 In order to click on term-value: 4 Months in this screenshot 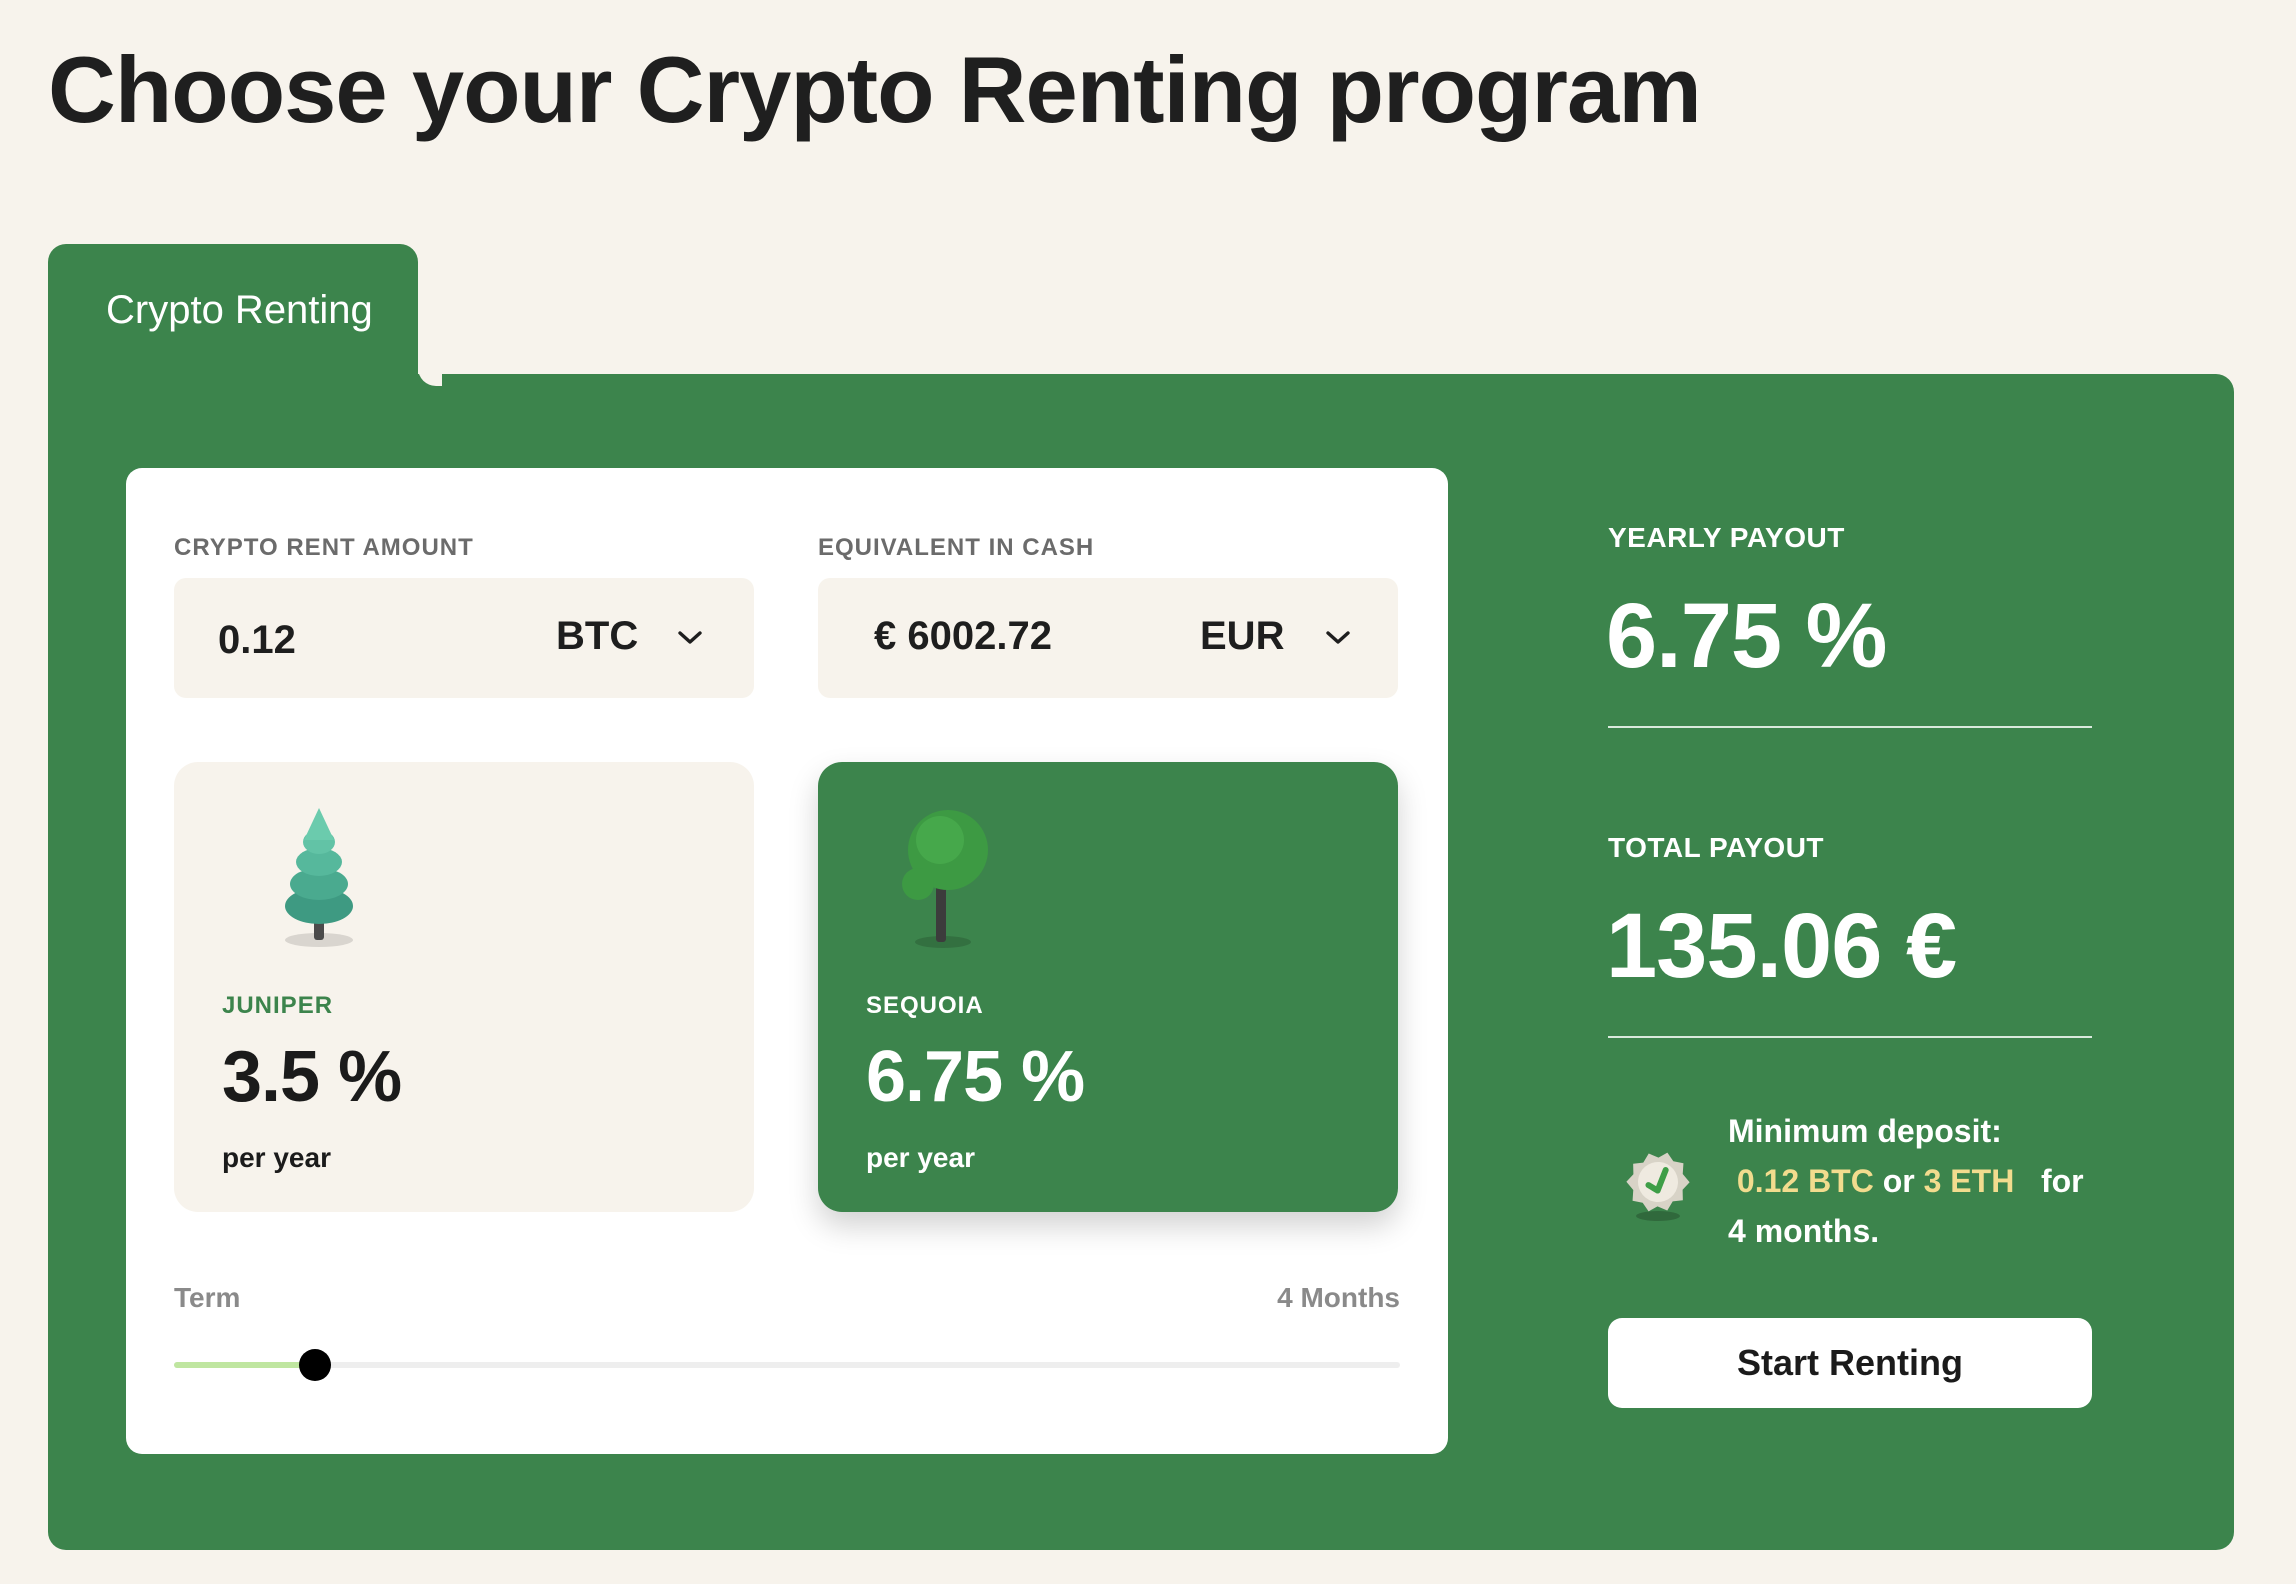, I will do `click(1338, 1297)`.